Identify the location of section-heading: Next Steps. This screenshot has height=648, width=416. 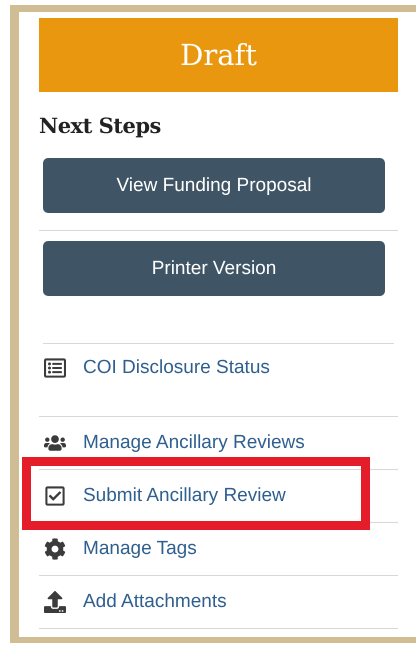
(100, 125).